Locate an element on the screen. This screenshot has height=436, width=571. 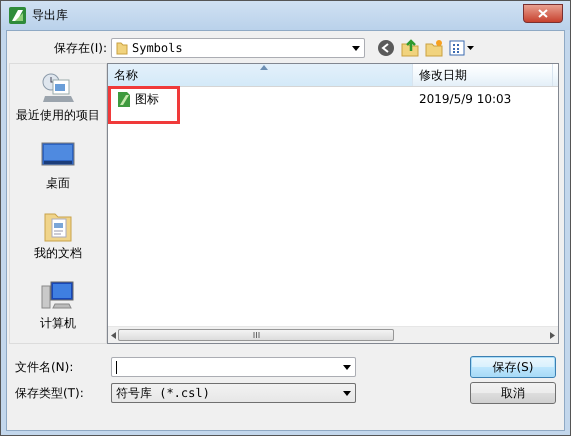
horizontal-scrollbar is located at coordinates (333, 334).